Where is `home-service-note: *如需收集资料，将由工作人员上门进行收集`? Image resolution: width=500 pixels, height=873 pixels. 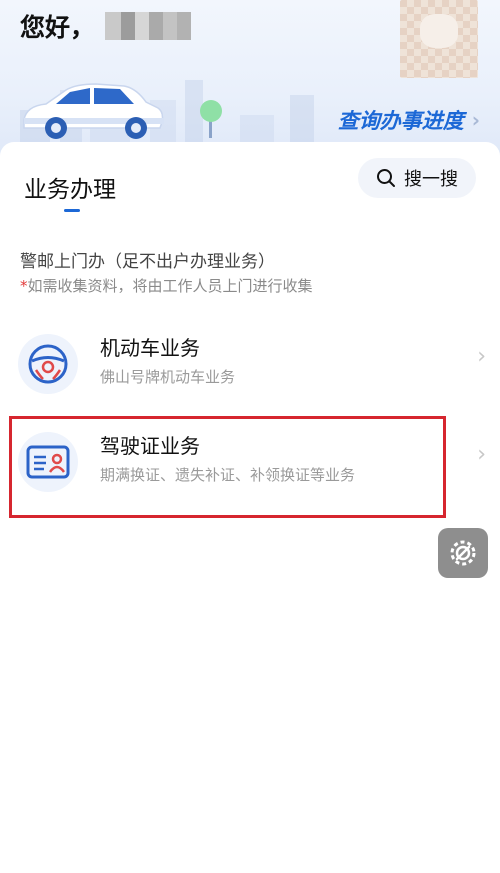
home-service-note: *如需收集资料，将由工作人员上门进行收集 is located at coordinates (166, 285).